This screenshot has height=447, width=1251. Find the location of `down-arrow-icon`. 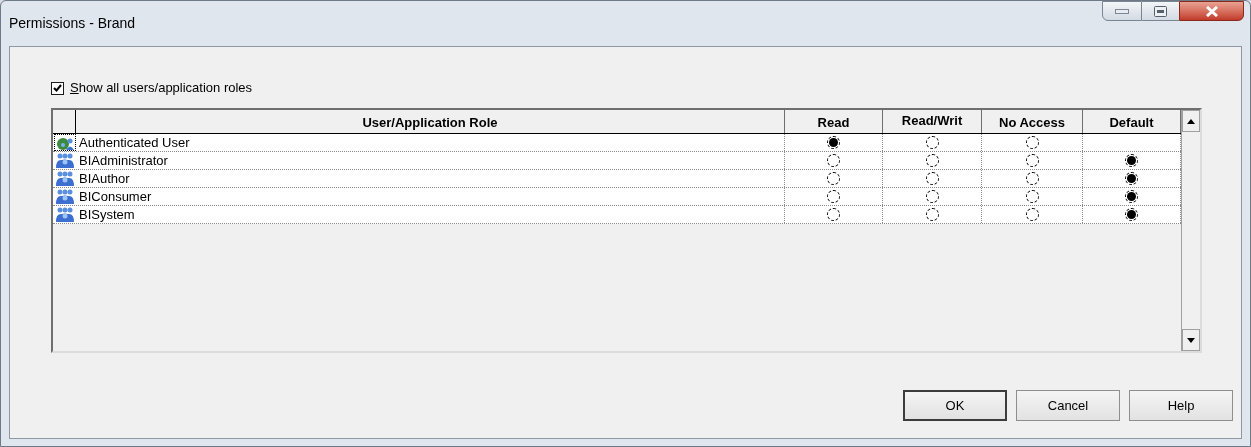

down-arrow-icon is located at coordinates (1191, 340).